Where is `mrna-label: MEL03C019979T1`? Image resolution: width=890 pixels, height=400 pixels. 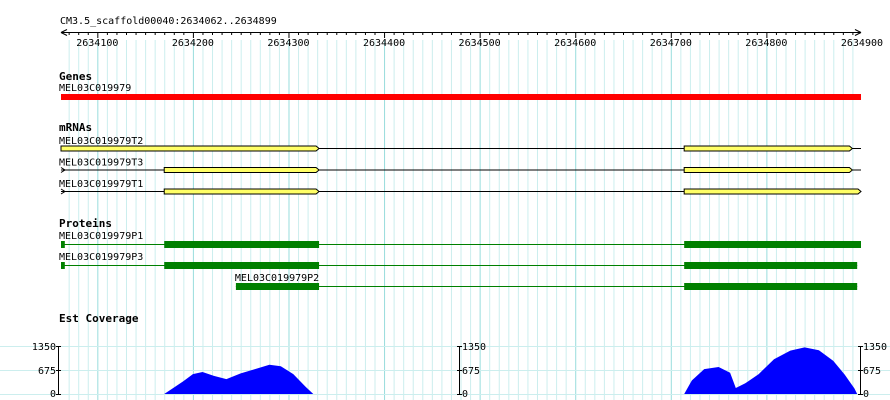
mrna-label: MEL03C019979T1 is located at coordinates (101, 184).